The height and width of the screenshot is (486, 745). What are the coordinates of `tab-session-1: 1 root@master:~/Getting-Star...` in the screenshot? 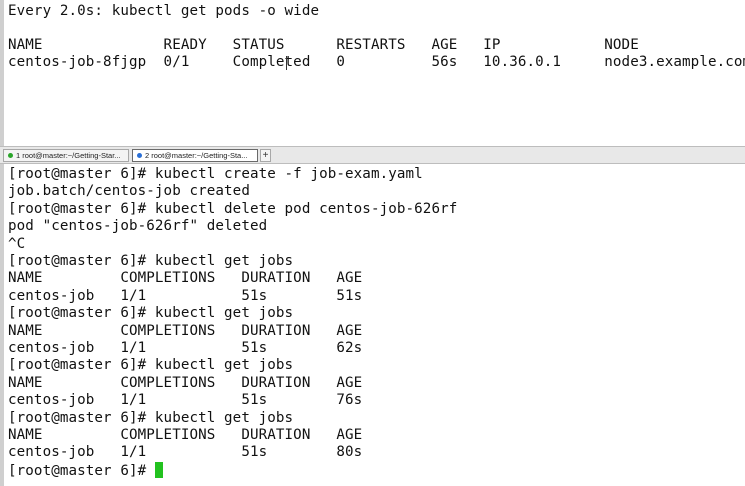 It's located at (66, 155).